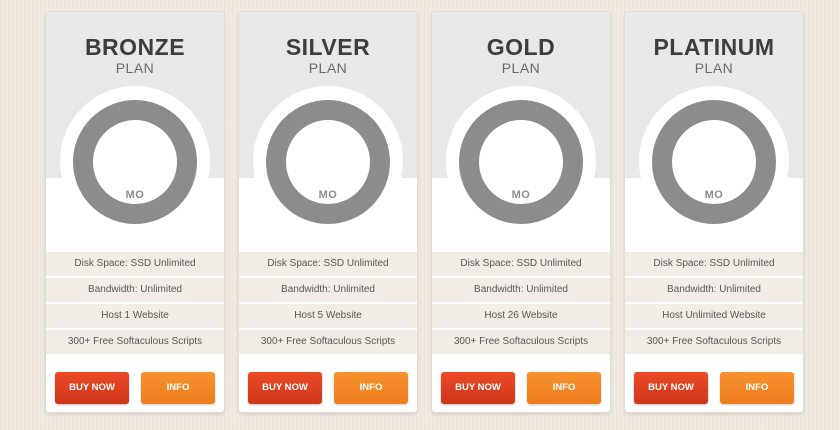  I want to click on feature-websites: Host Unlimited Website, so click(714, 316).